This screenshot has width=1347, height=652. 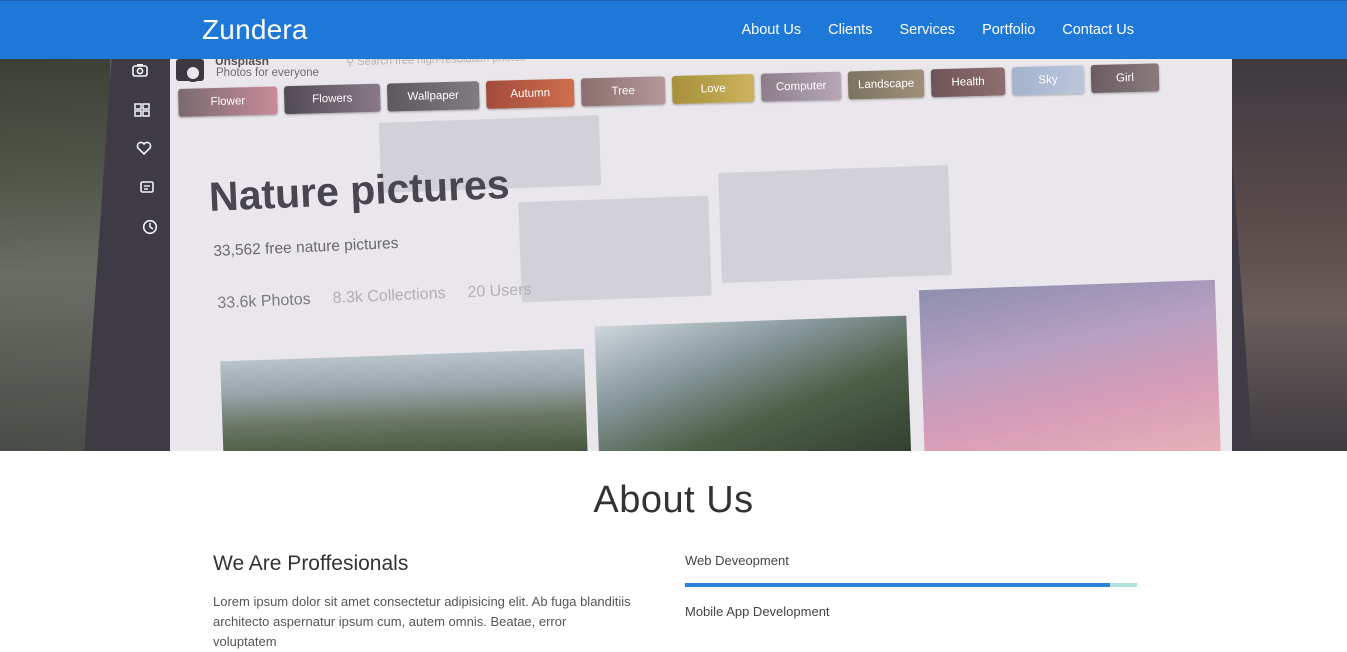 What do you see at coordinates (311, 563) in the screenshot?
I see `about-heading: We Are Proffesionals` at bounding box center [311, 563].